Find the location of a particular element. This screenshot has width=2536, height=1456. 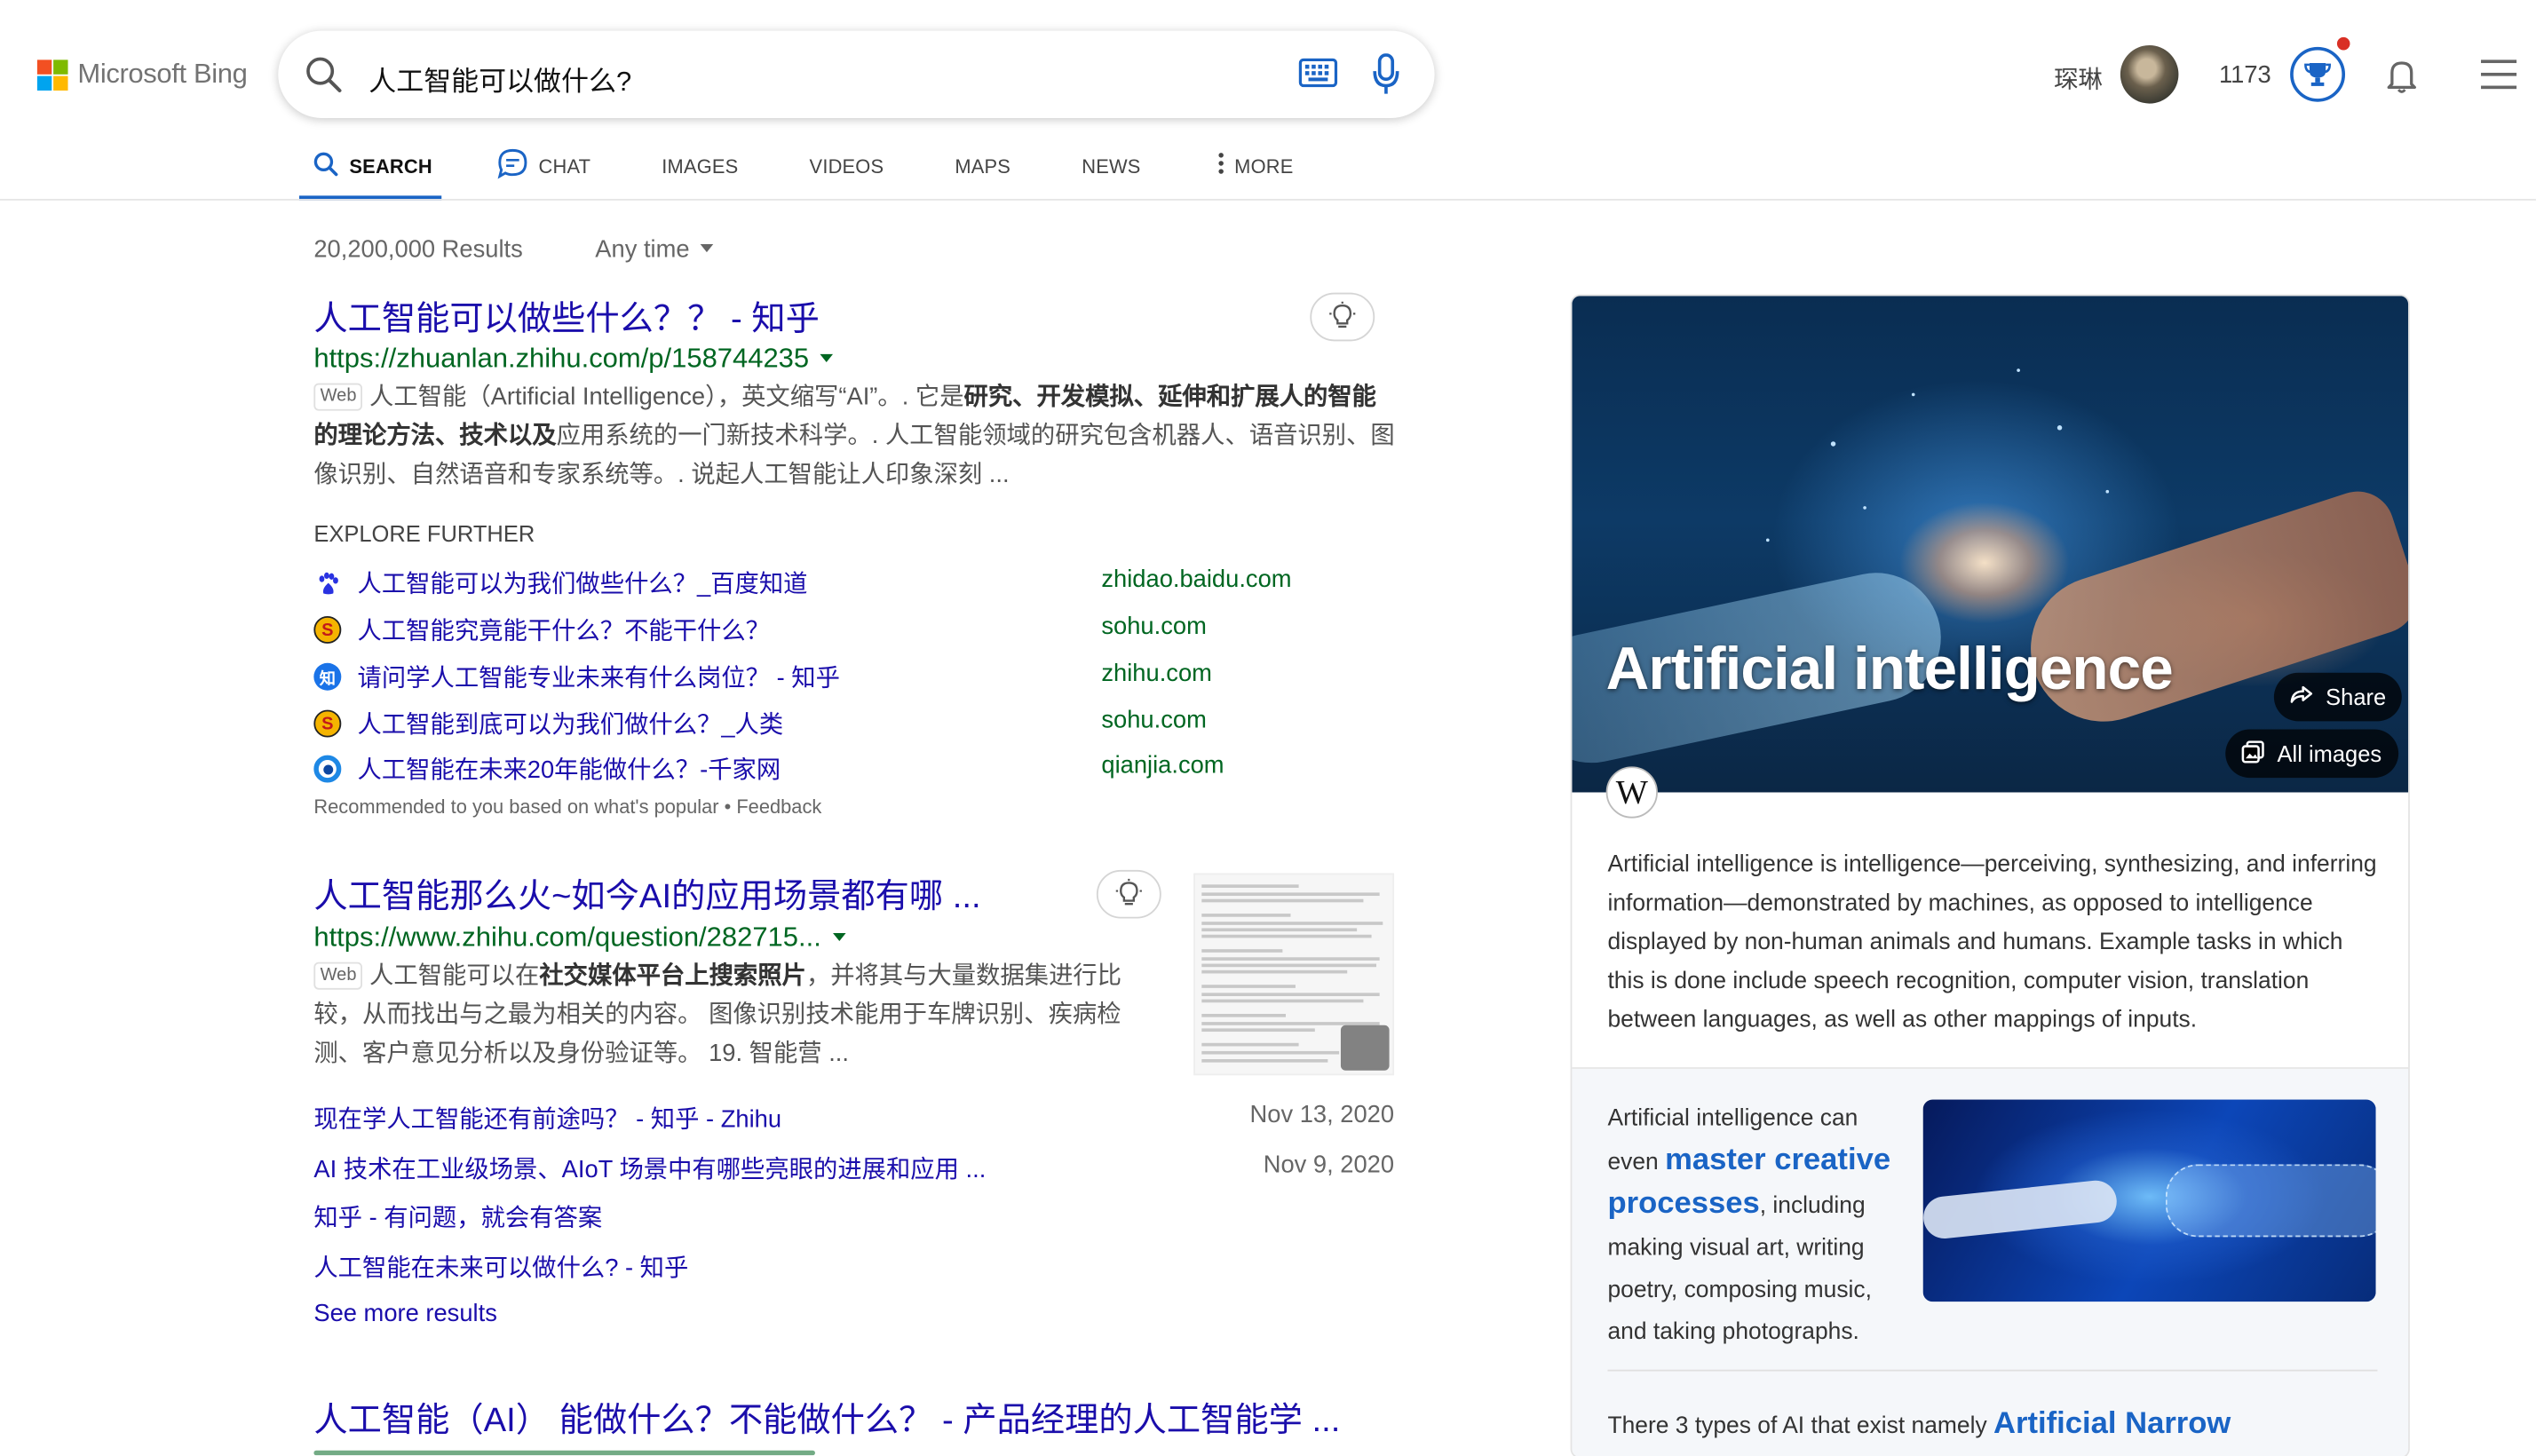

list-item: 人工智能可以为我们做些什么？_百度知道 zhidao.baidu.com is located at coordinates (807, 583).